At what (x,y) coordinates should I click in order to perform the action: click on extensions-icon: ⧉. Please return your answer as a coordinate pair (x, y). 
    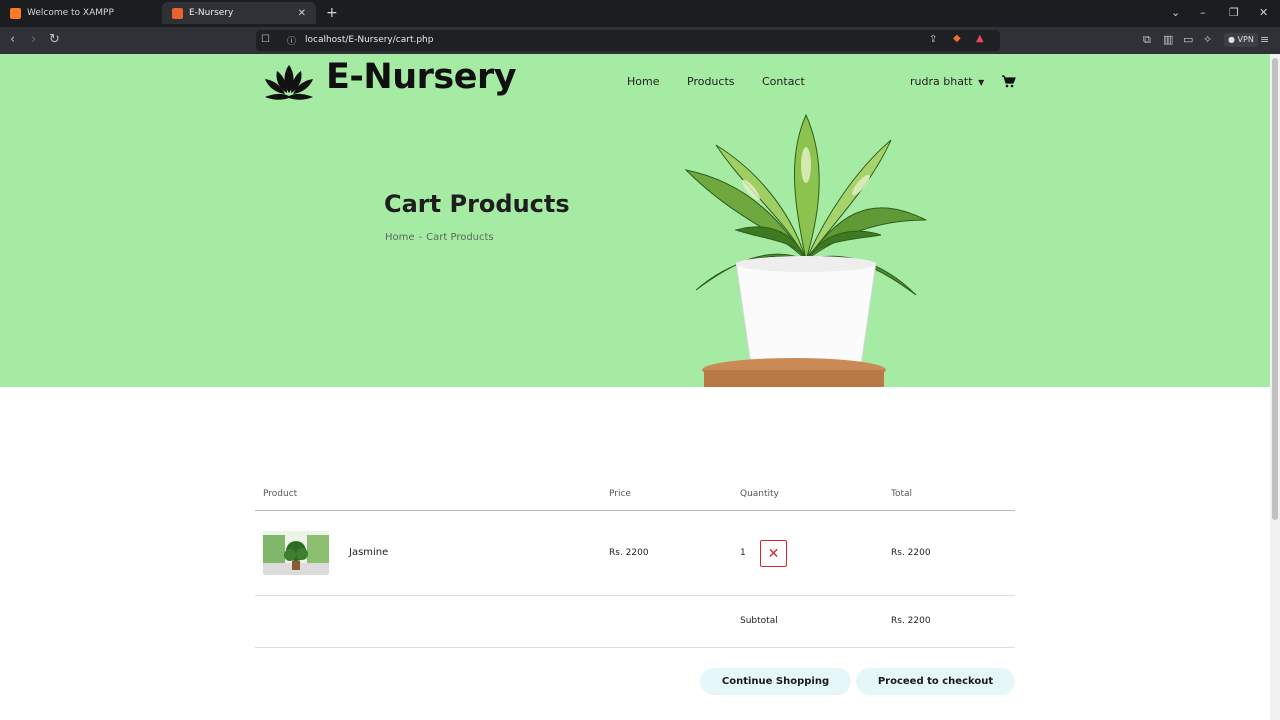
    Looking at the image, I should click on (1147, 40).